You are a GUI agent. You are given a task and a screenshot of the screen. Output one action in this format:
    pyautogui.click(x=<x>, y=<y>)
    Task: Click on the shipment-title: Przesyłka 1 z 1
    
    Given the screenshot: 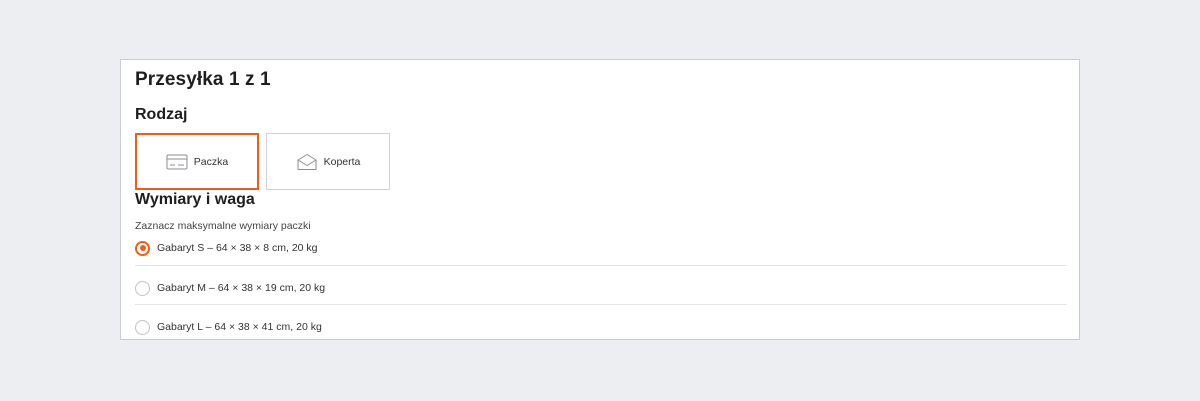 What is the action you would take?
    pyautogui.click(x=203, y=79)
    